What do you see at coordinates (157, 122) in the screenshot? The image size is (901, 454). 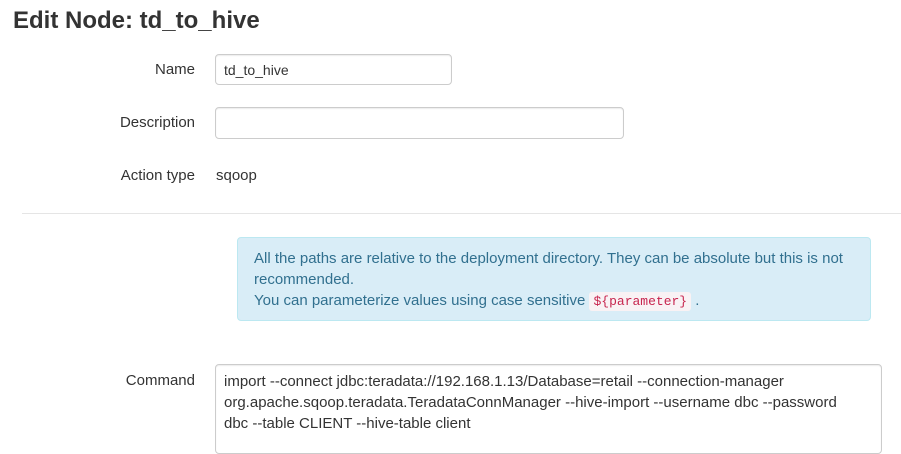 I see `description-label: Description` at bounding box center [157, 122].